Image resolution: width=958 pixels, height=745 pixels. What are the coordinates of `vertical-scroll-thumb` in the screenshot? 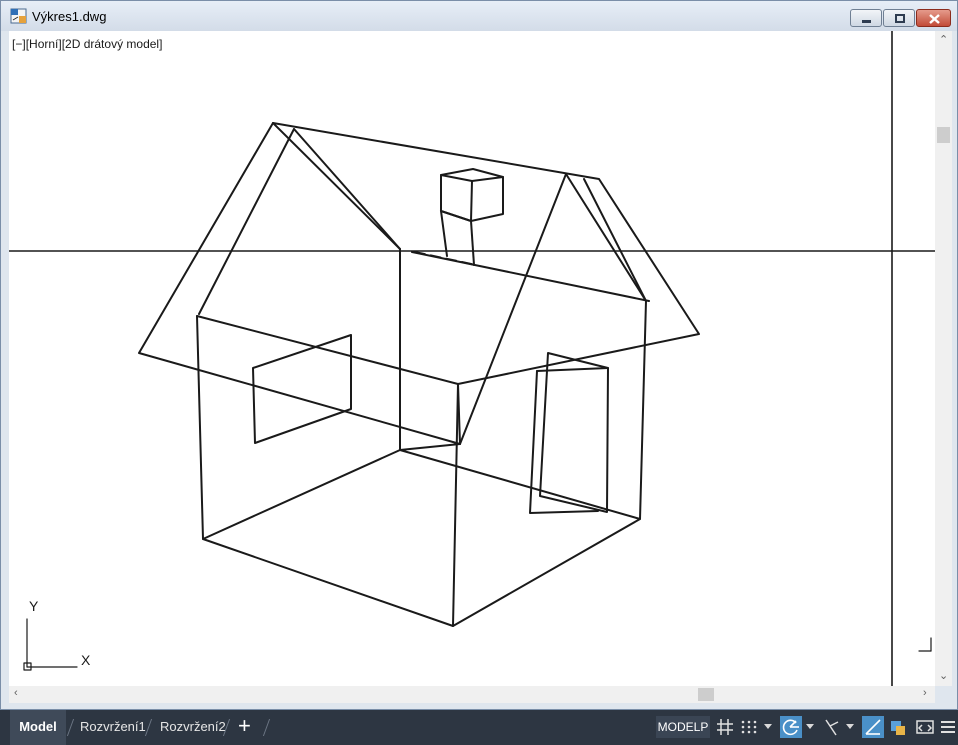 It's located at (943, 135).